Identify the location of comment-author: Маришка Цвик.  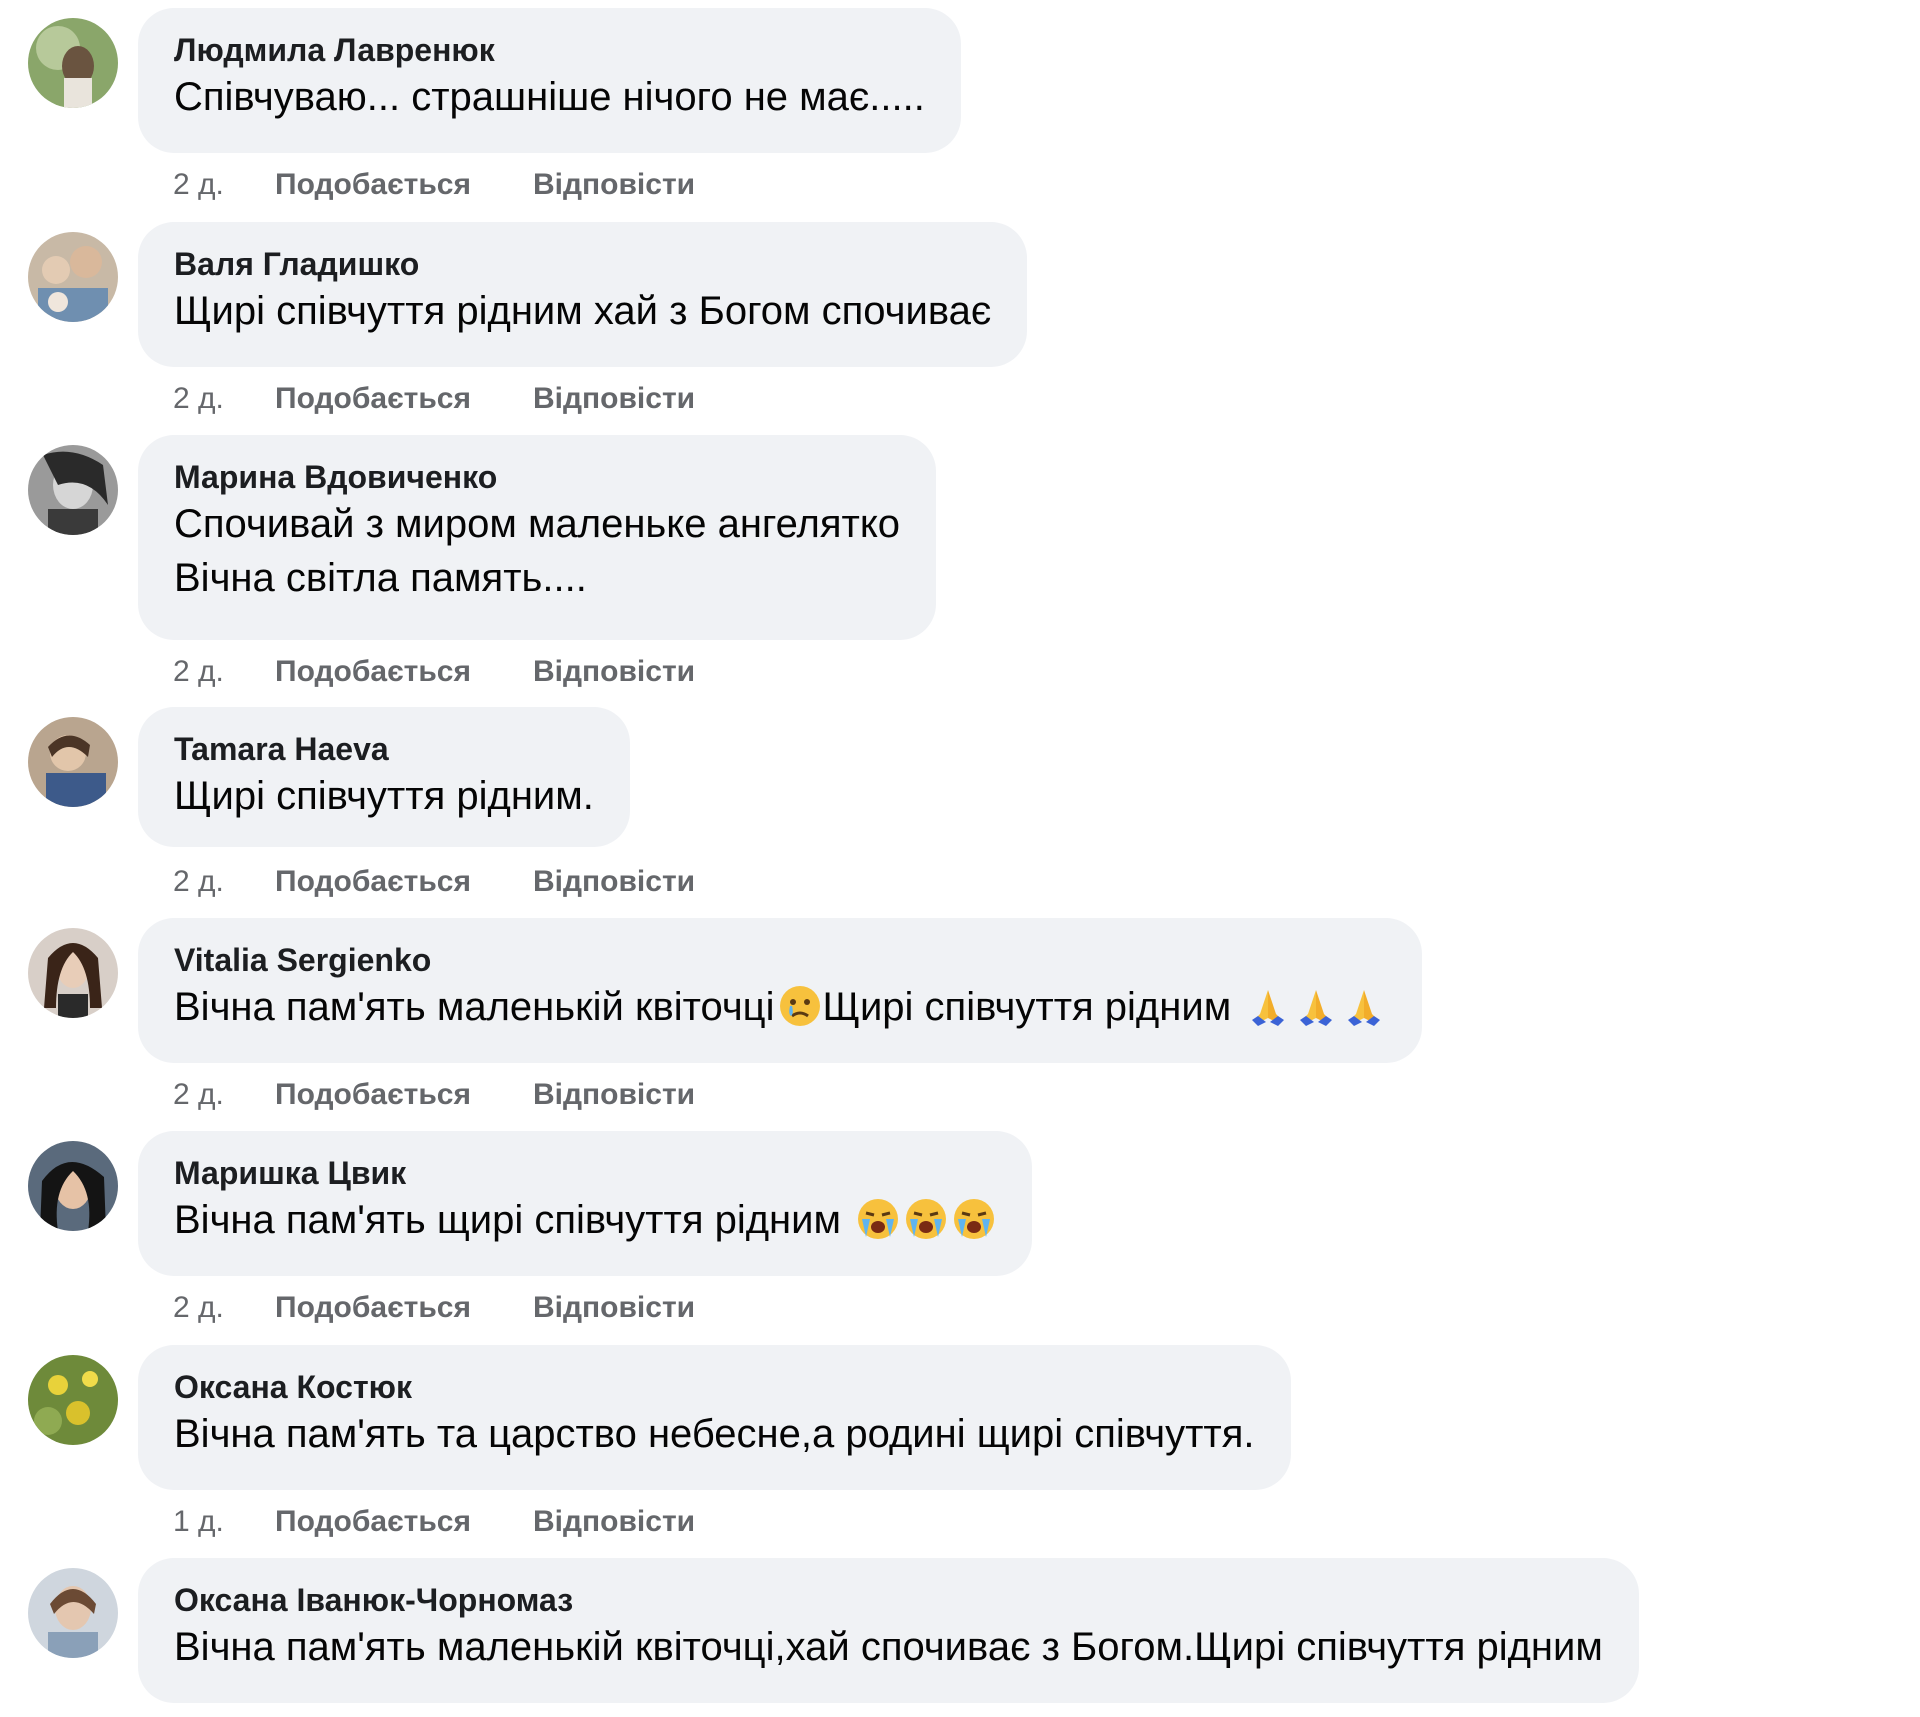
(585, 1173).